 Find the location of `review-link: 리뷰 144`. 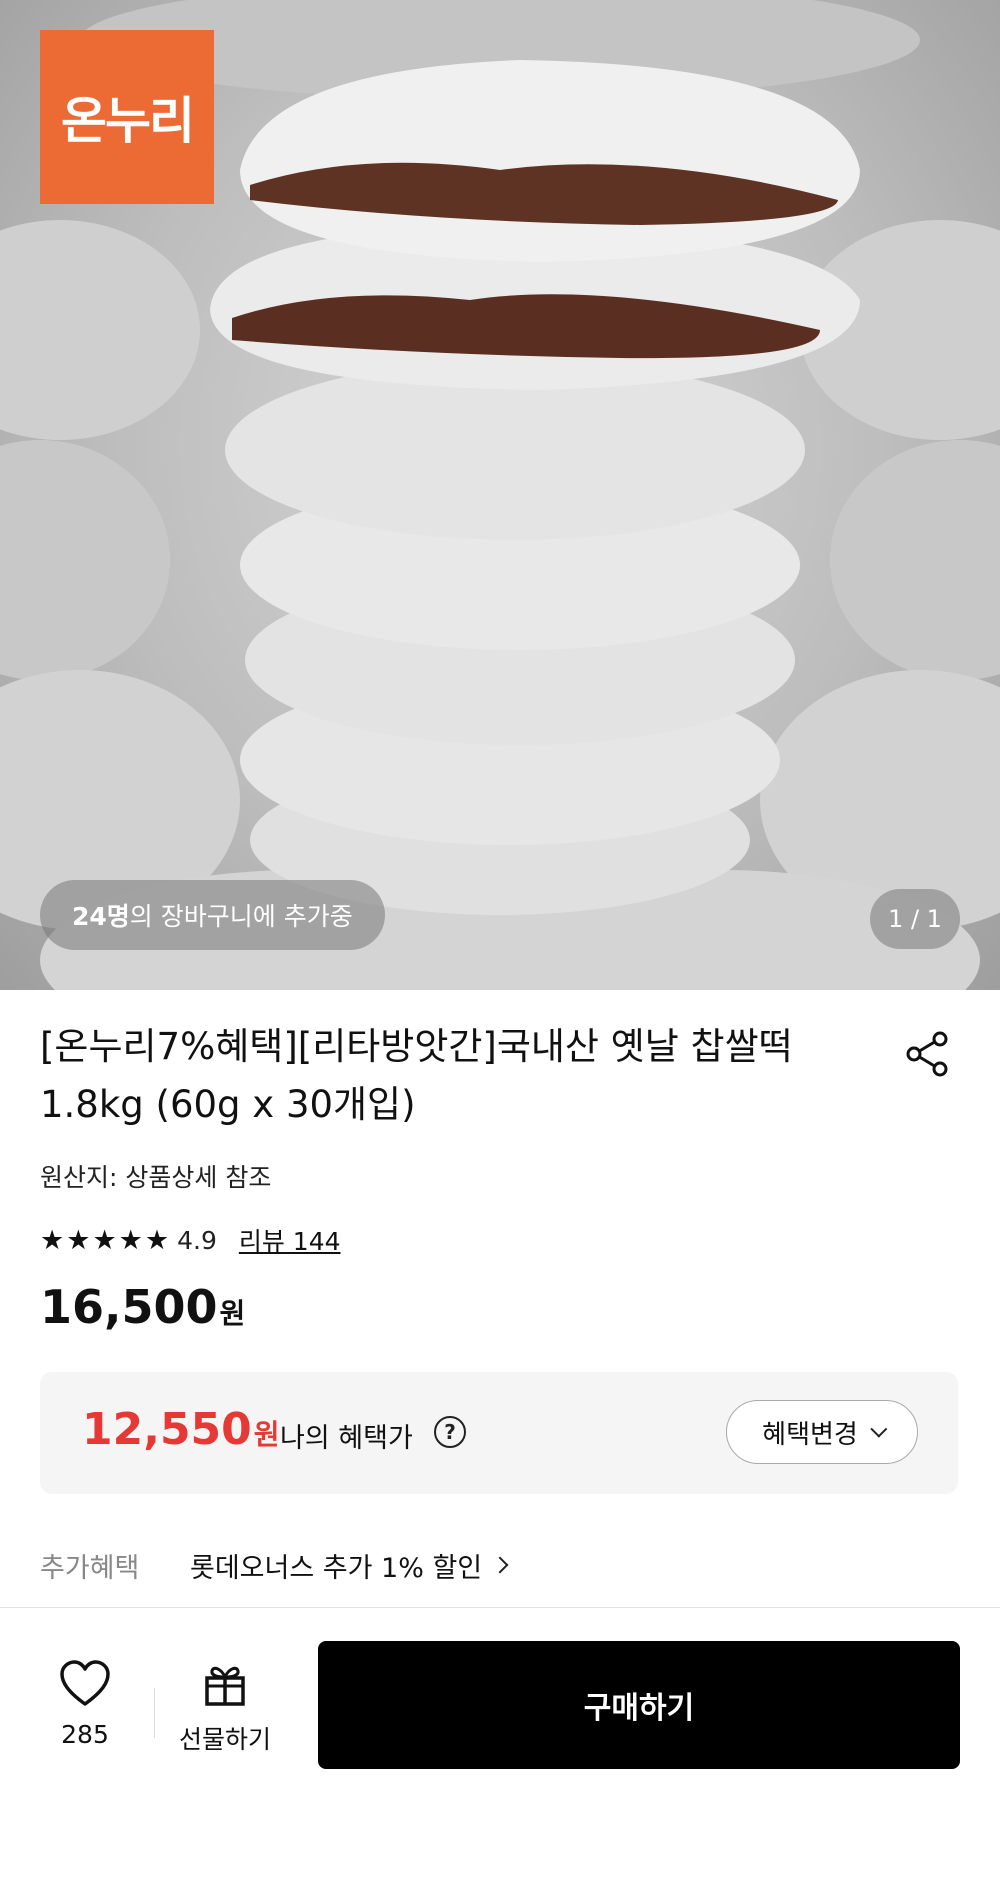

review-link: 리뷰 144 is located at coordinates (290, 1240).